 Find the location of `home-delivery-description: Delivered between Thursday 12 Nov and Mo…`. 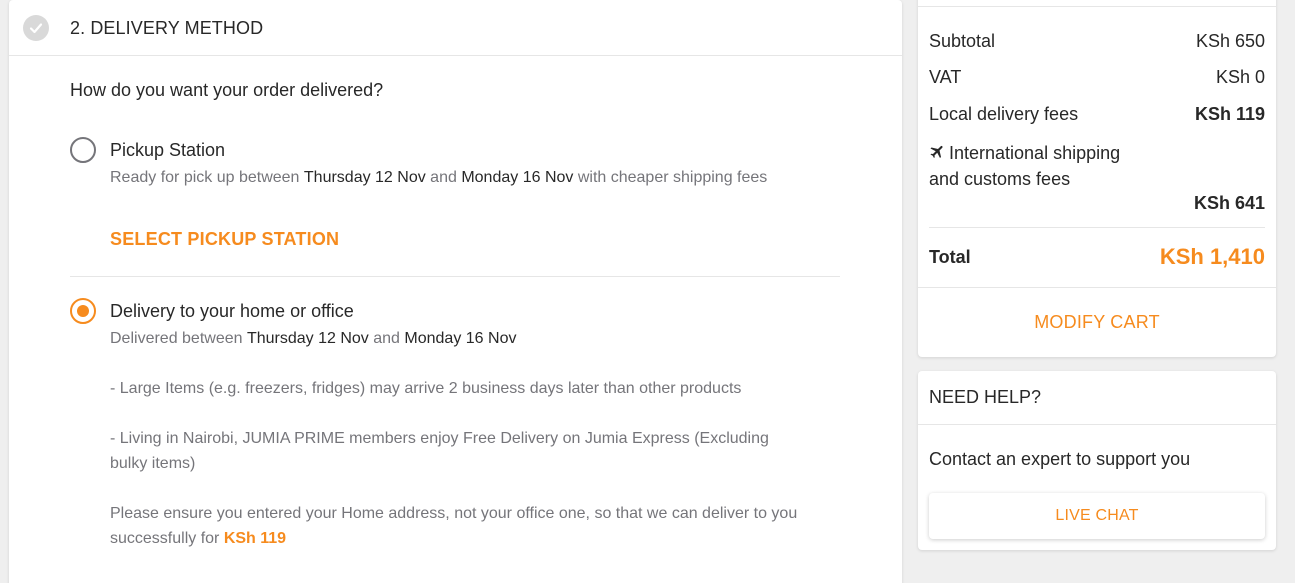

home-delivery-description: Delivered between Thursday 12 Nov and Mo… is located at coordinates (313, 338).